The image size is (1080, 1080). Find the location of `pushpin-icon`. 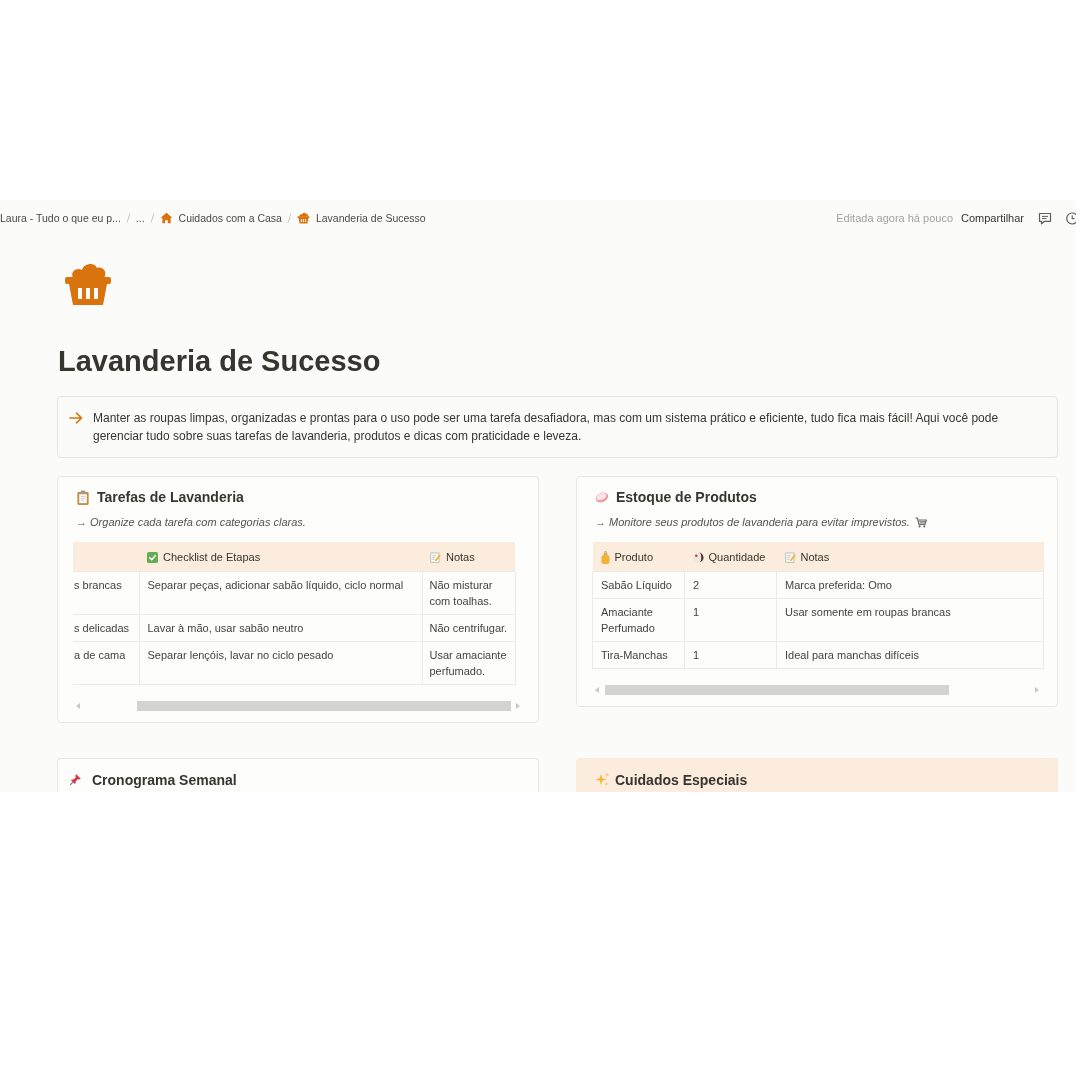

pushpin-icon is located at coordinates (75, 780).